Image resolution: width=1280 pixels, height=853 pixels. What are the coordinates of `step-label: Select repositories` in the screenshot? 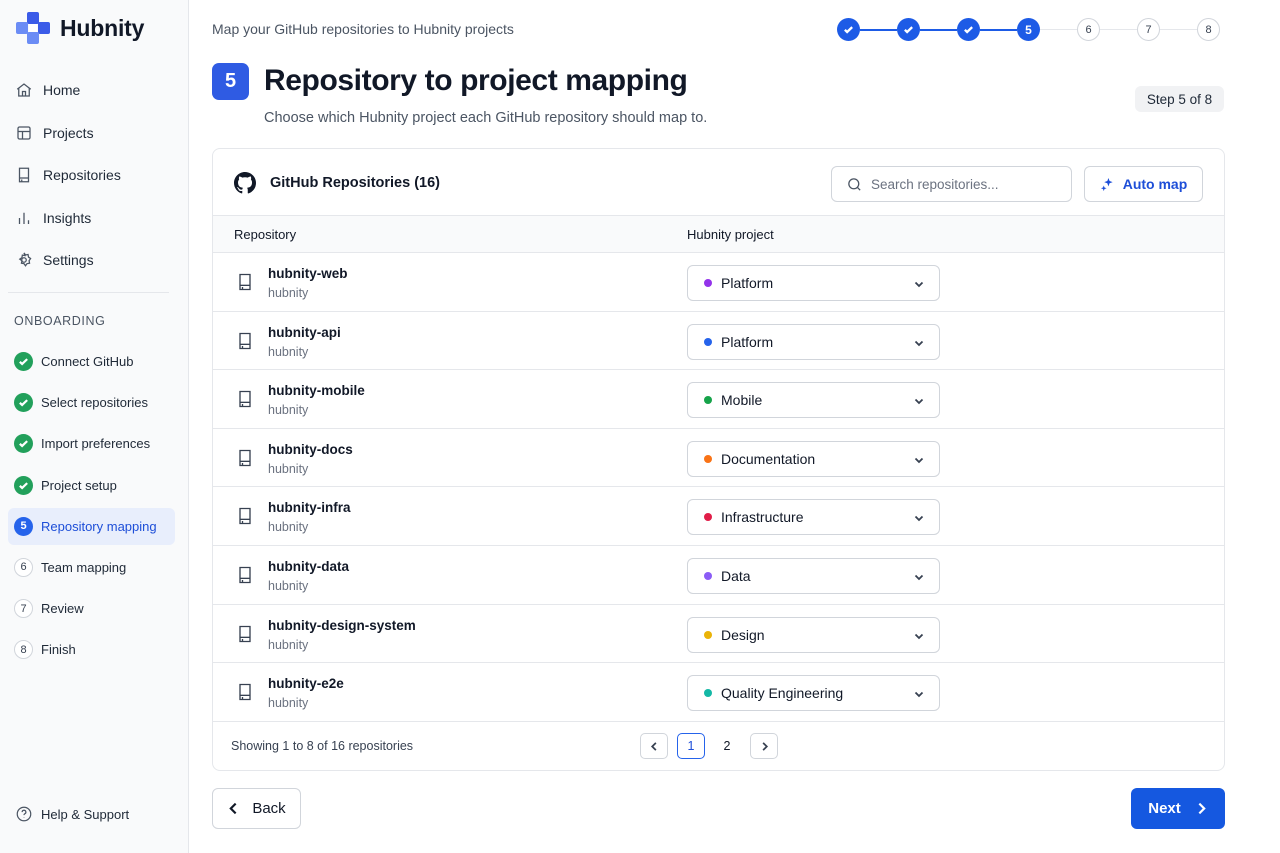 It's located at (94, 403).